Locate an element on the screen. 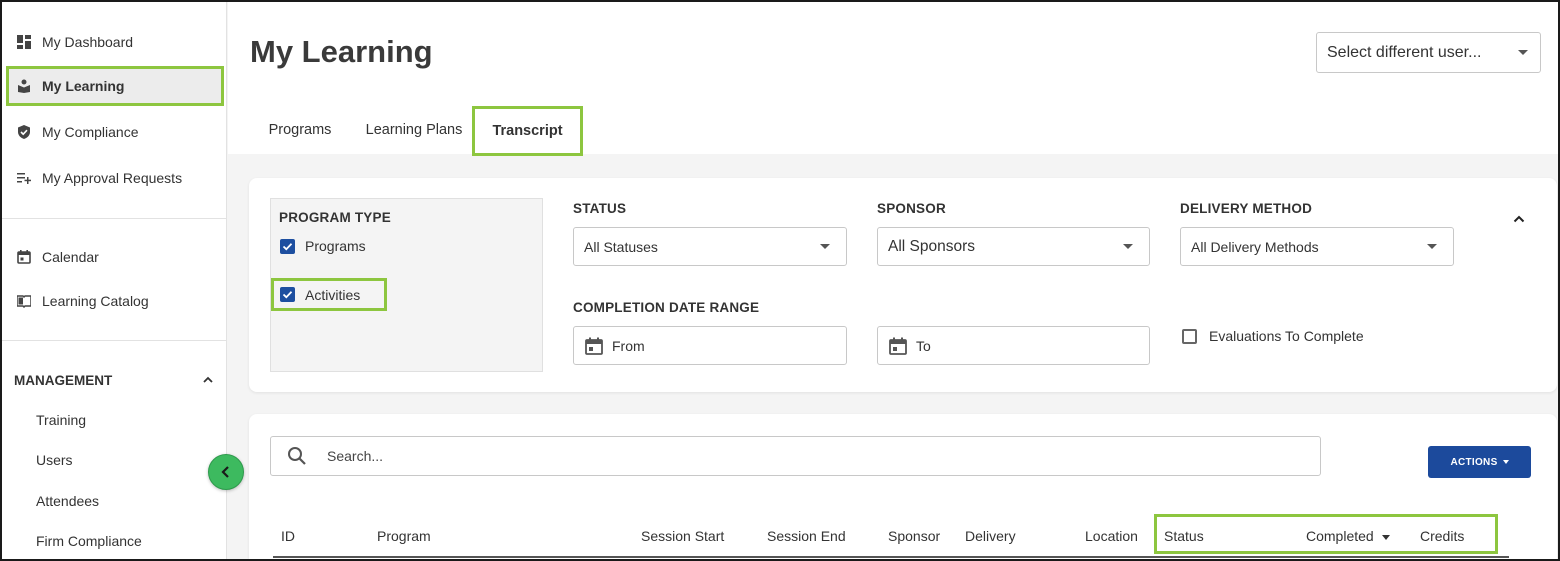 The image size is (1560, 561). dashboard-icon is located at coordinates (24, 42).